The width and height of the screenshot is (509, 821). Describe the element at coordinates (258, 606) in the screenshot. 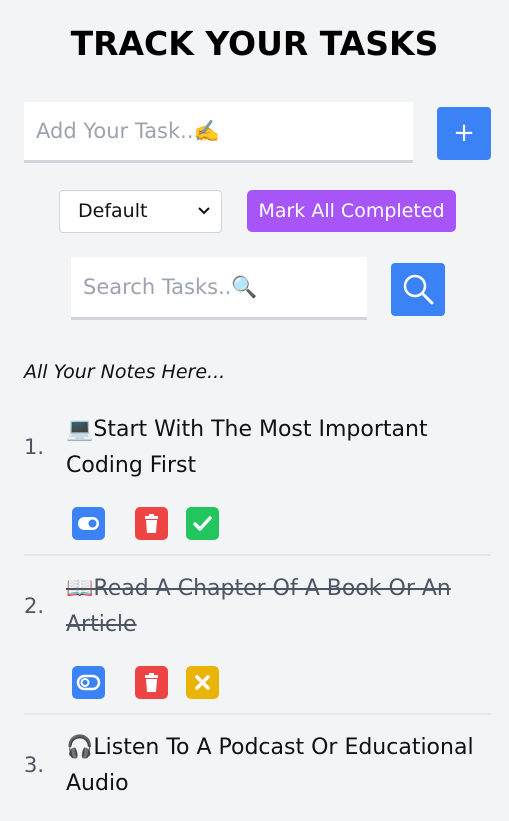

I see `task-text: 📖Read A Chapter Of A Book Or An Article` at that location.